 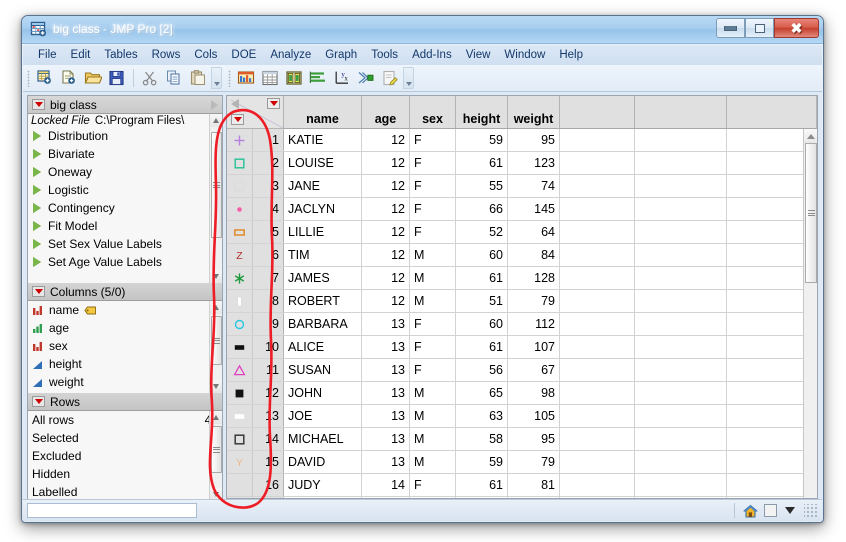 What do you see at coordinates (69, 78) in the screenshot?
I see `new-script-icon` at bounding box center [69, 78].